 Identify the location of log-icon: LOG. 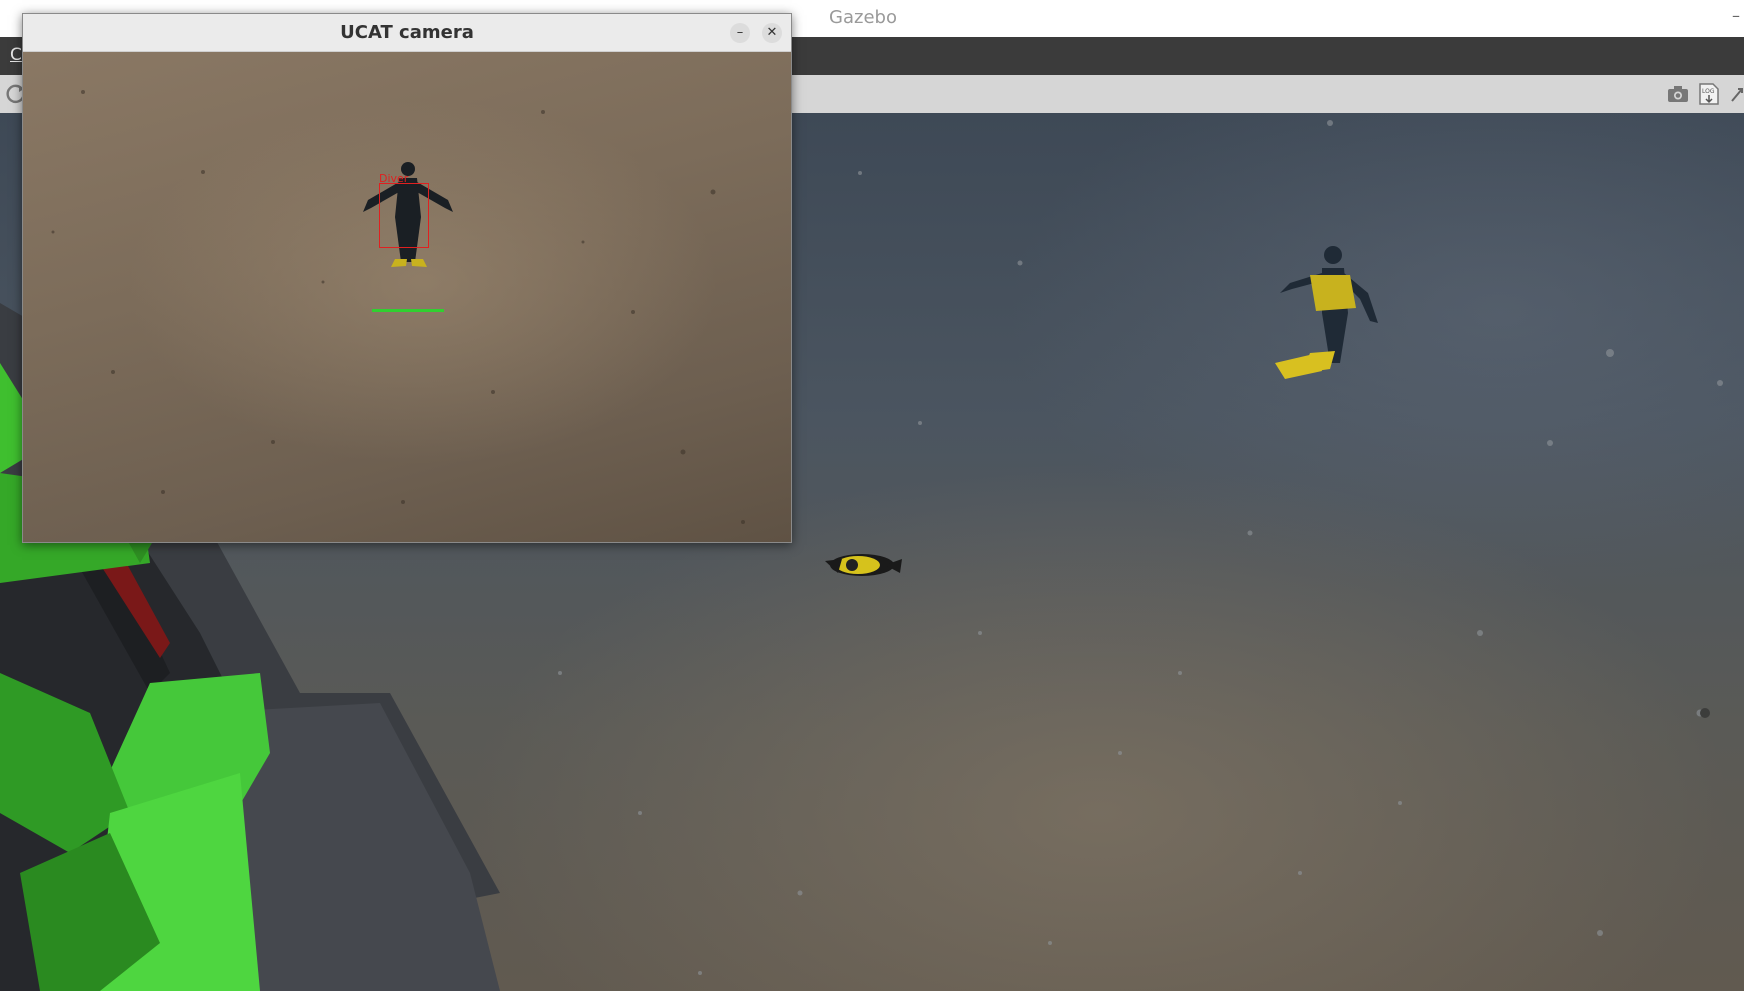
(1709, 94).